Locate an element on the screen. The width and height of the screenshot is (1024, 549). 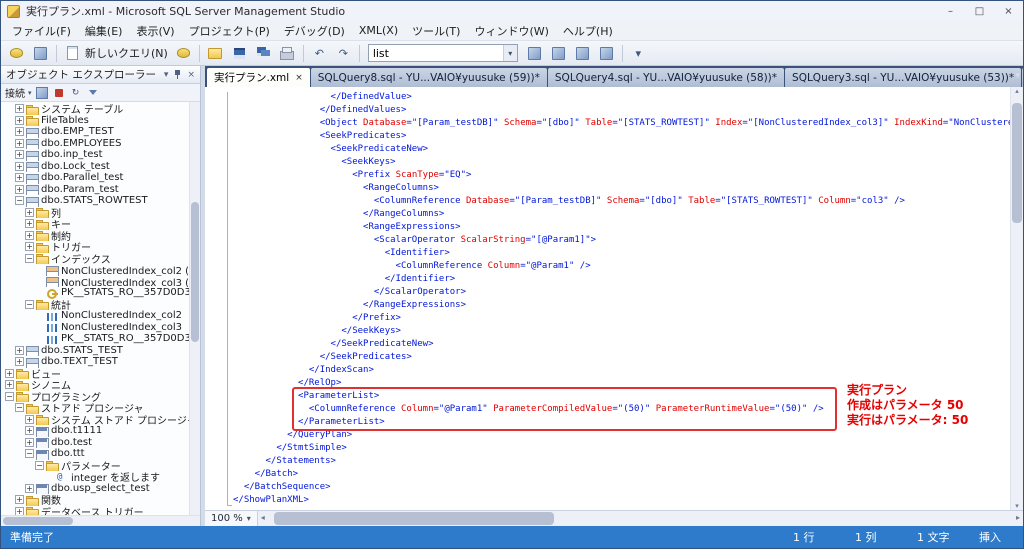
print-icon is located at coordinates (287, 53).